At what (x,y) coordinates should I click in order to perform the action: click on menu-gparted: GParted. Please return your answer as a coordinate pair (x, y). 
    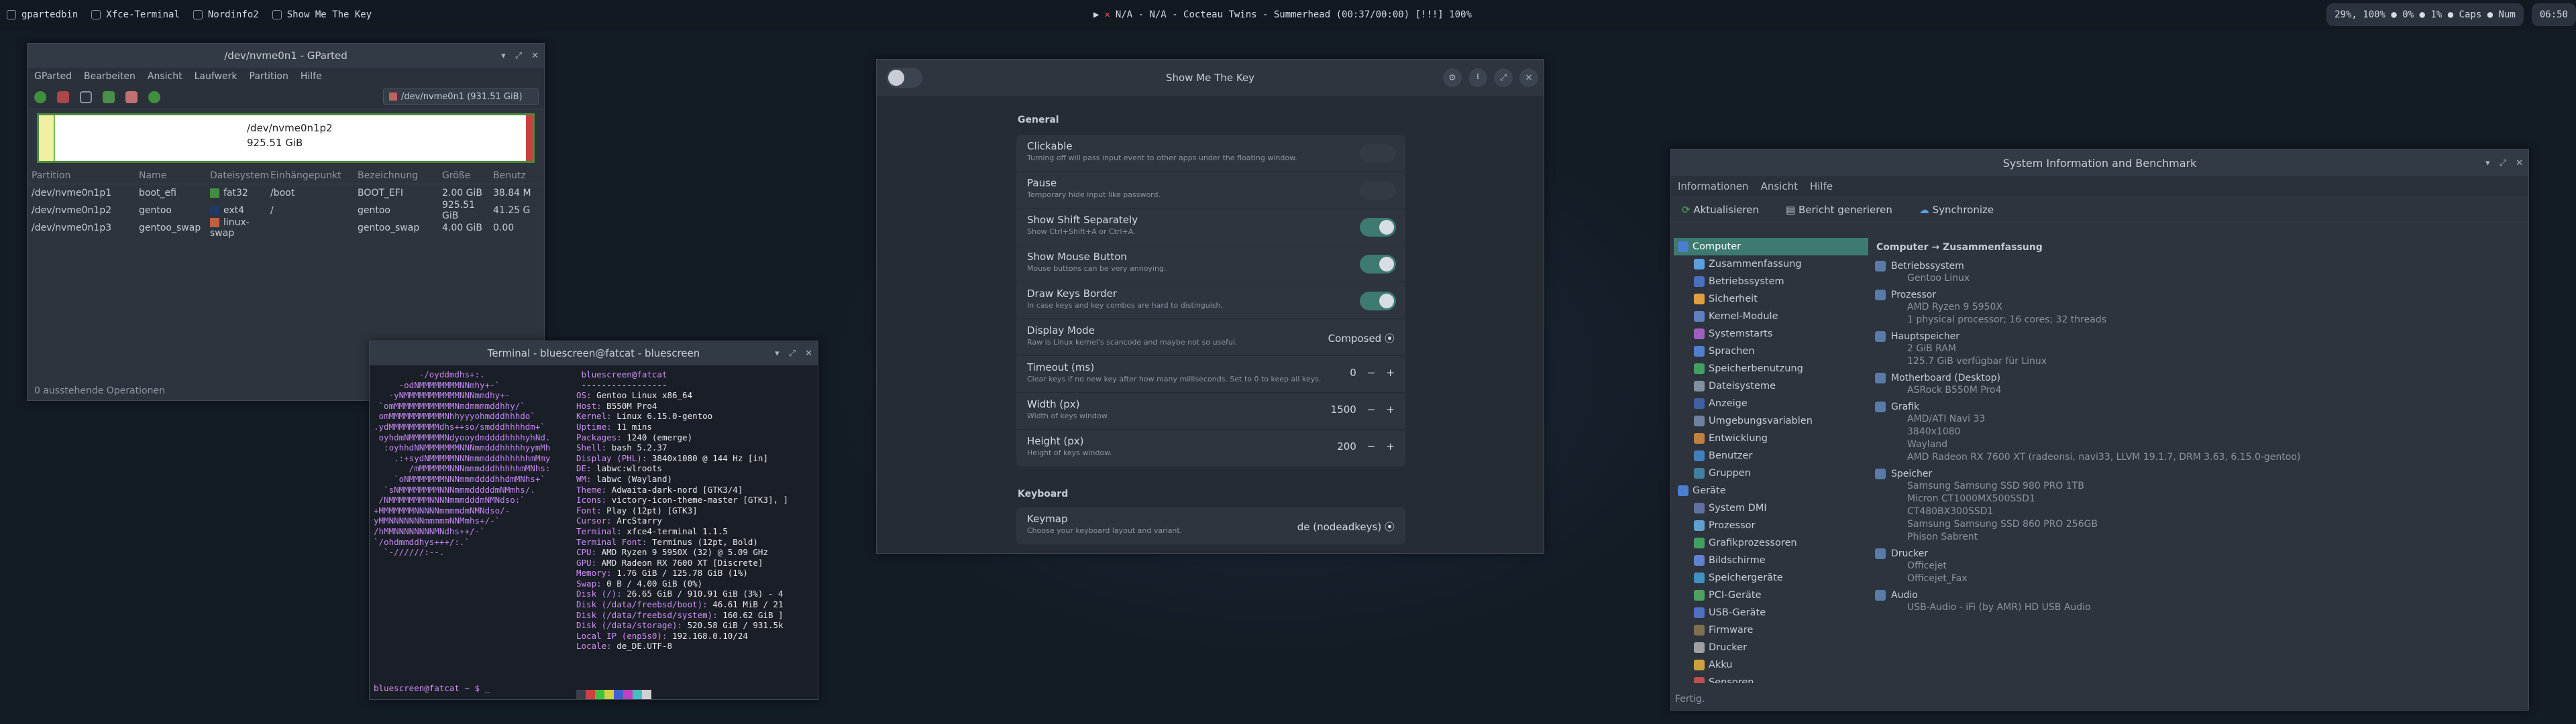
    Looking at the image, I should click on (53, 76).